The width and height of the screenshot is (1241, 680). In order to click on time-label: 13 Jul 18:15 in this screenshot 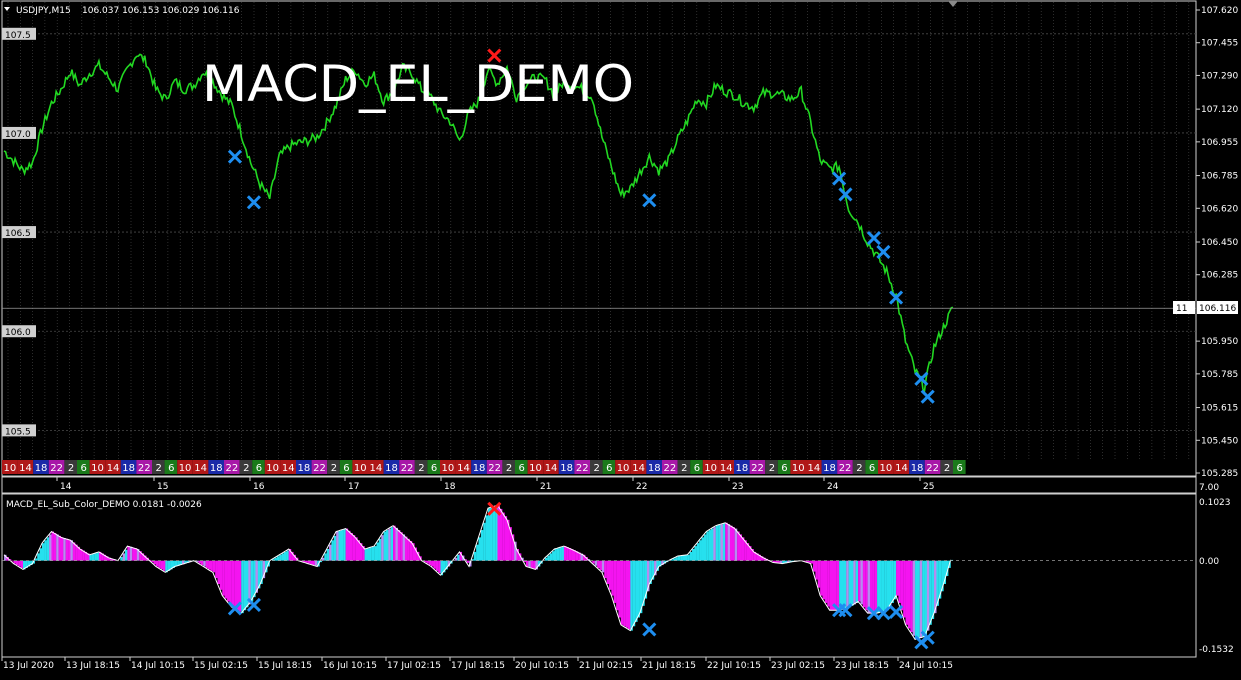, I will do `click(93, 666)`.